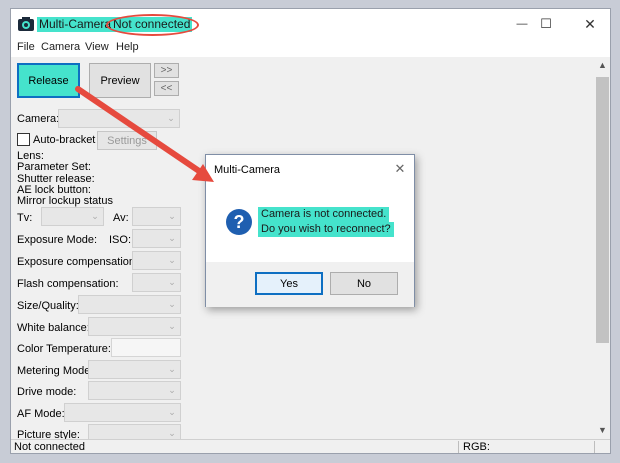  Describe the element at coordinates (134, 390) in the screenshot. I see `drive-mode-select: ⌄` at that location.